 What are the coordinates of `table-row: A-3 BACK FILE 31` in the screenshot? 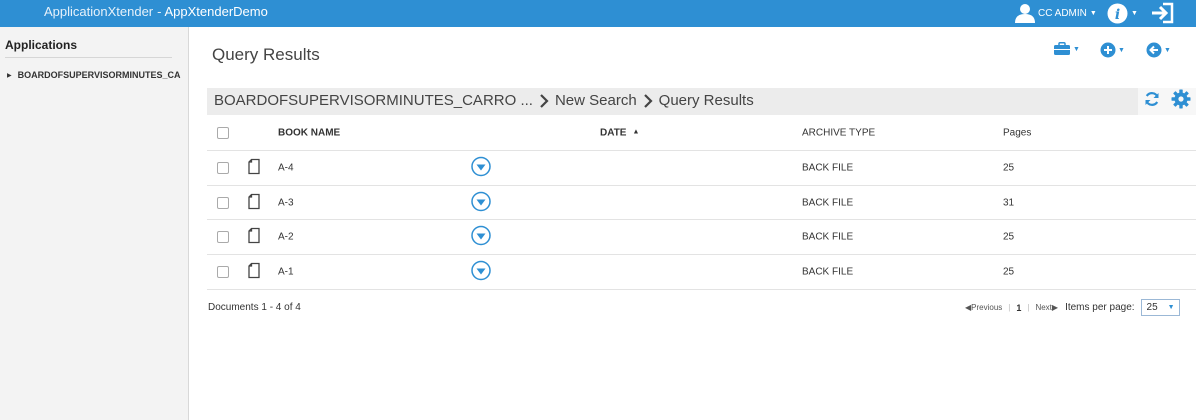 It's located at (701, 203).